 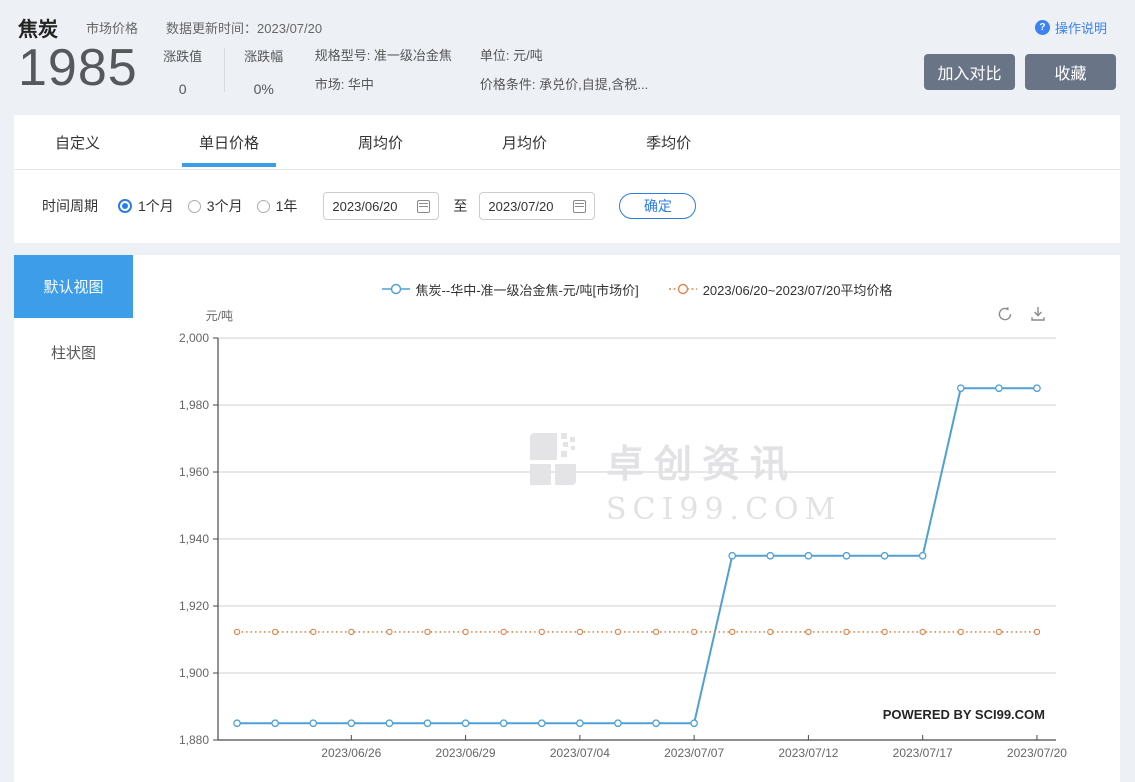 What do you see at coordinates (78, 68) in the screenshot?
I see `current-price: 1985` at bounding box center [78, 68].